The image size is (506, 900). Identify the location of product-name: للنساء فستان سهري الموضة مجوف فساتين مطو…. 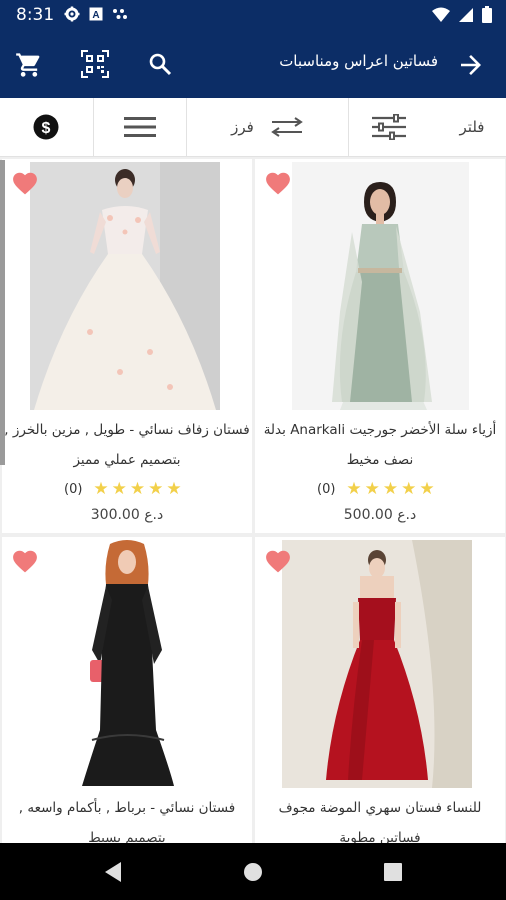
(380, 821).